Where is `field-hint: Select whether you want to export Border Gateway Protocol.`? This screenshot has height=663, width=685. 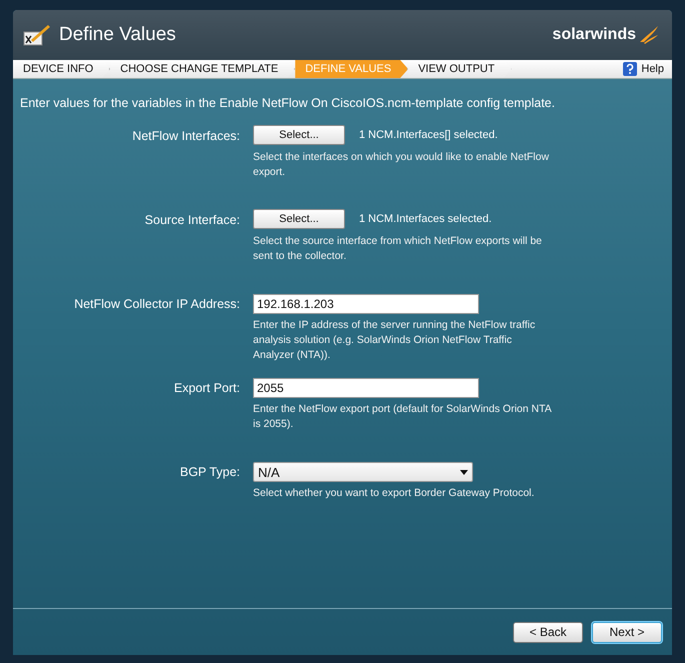 field-hint: Select whether you want to export Border Gateway Protocol. is located at coordinates (394, 493).